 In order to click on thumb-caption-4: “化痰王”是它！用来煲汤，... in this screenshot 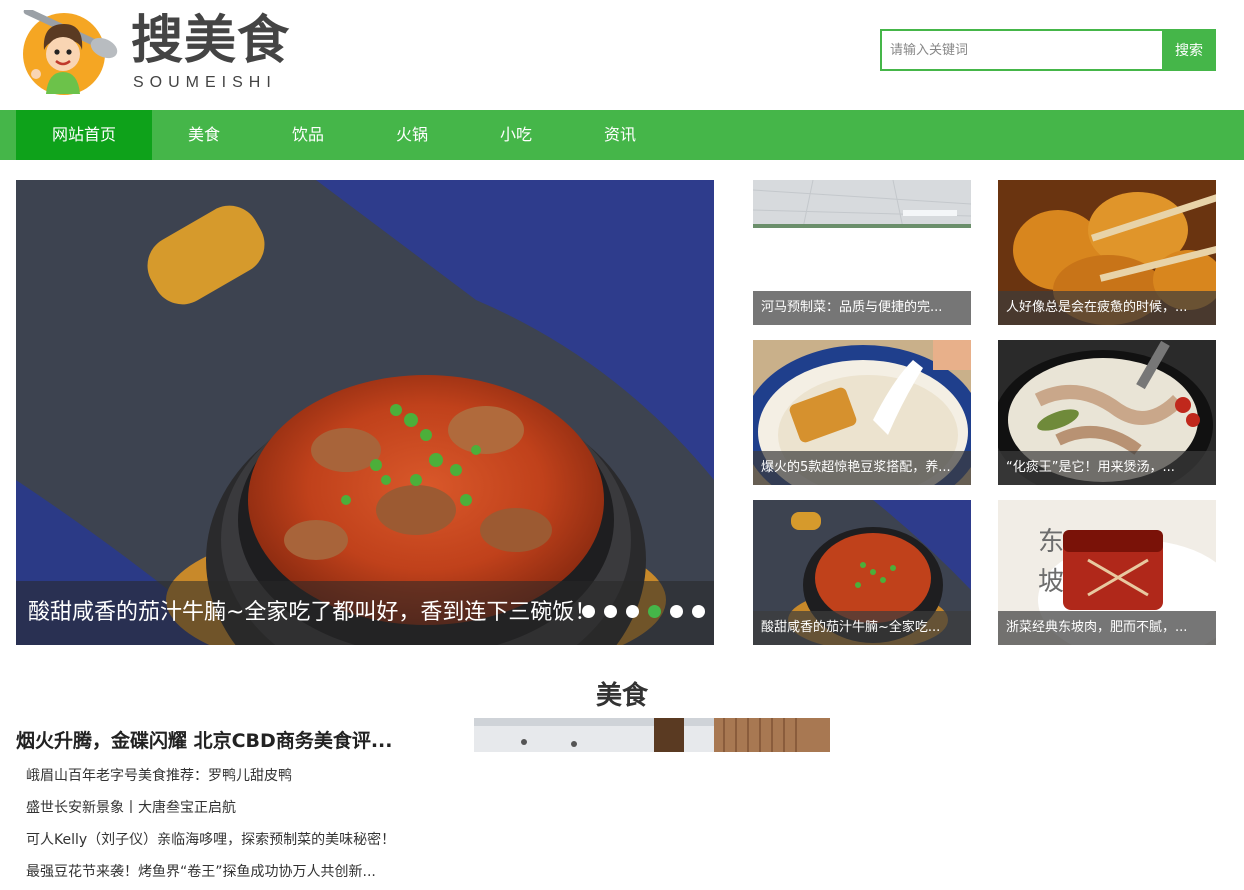, I will do `click(1107, 468)`.